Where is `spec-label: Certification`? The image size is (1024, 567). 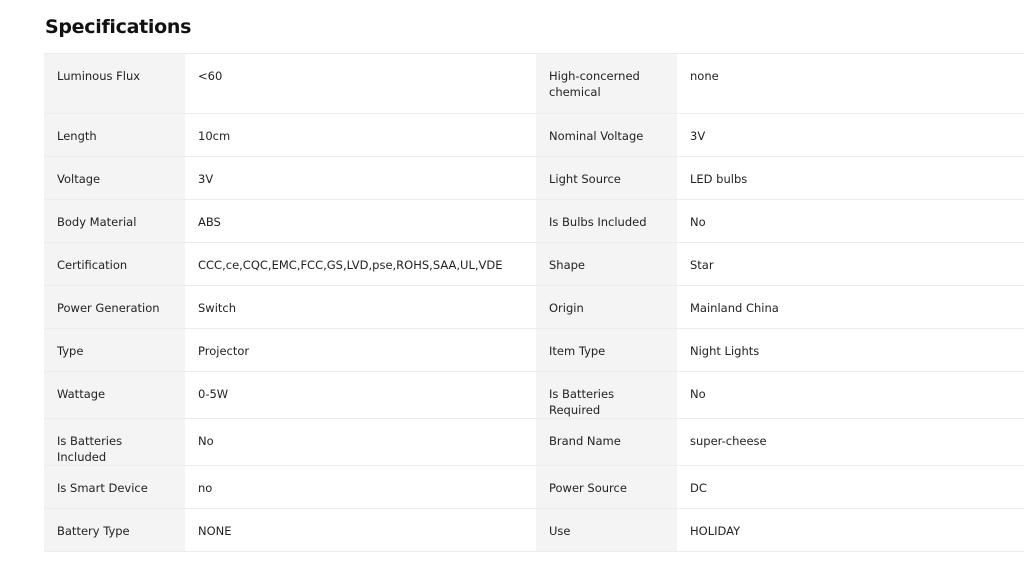 spec-label: Certification is located at coordinates (114, 264).